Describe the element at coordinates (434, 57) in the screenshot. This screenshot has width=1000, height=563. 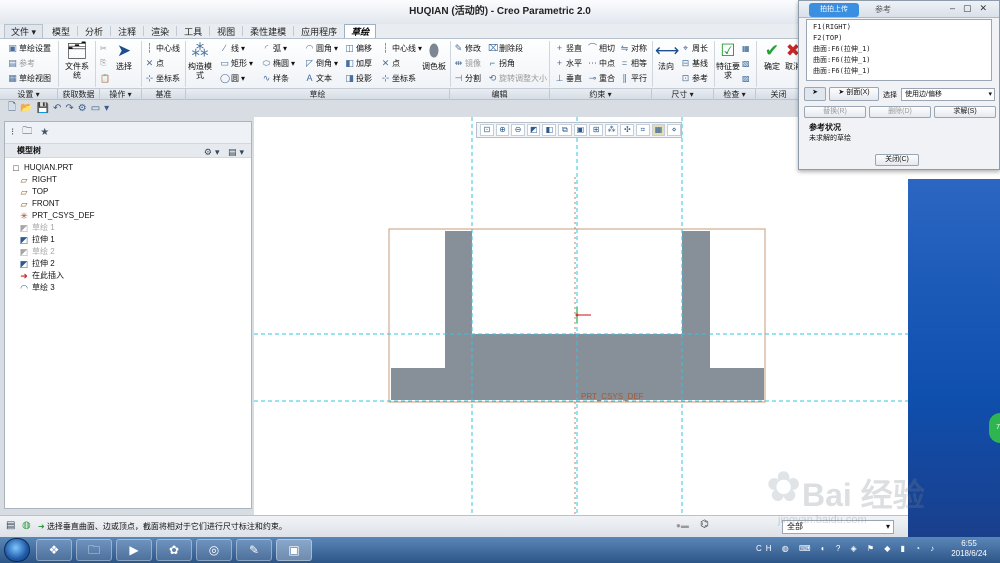
I see `palette-button: ⬮ 调色板` at that location.